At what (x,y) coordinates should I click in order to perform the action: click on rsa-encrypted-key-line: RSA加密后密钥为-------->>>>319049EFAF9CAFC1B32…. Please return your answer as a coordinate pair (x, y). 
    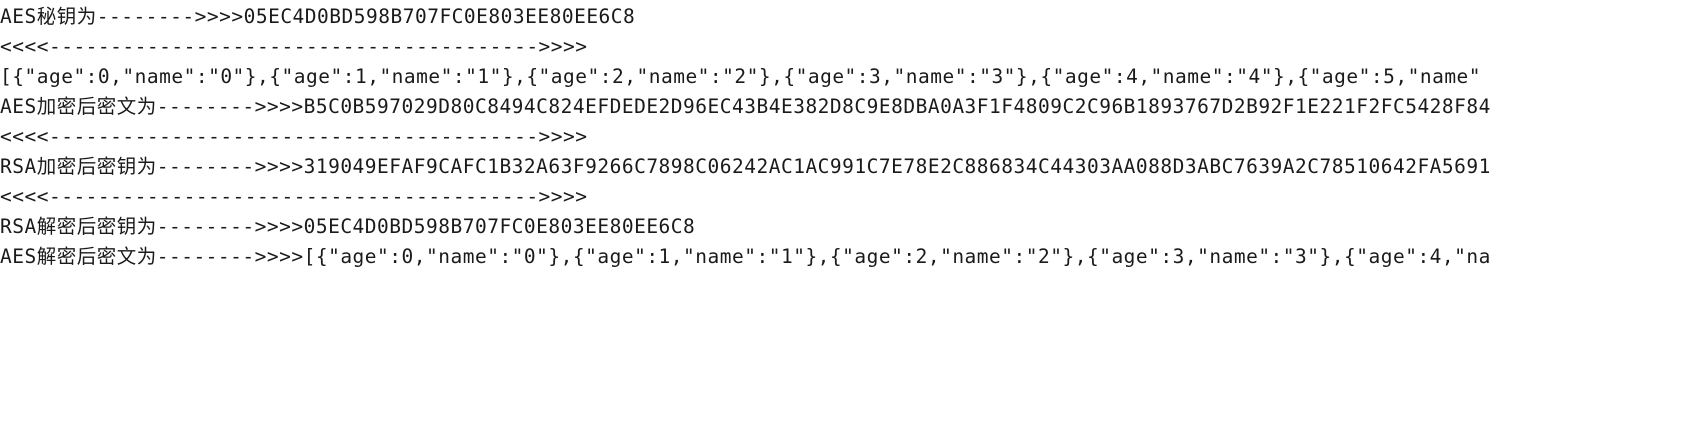
    Looking at the image, I should click on (745, 166).